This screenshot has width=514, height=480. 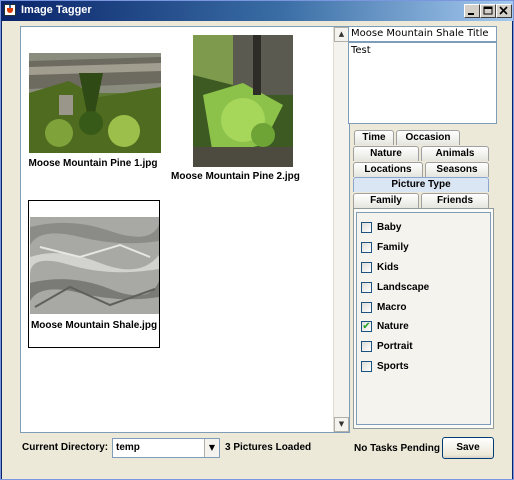 What do you see at coordinates (397, 448) in the screenshot?
I see `tasks-status: No Tasks Pending` at bounding box center [397, 448].